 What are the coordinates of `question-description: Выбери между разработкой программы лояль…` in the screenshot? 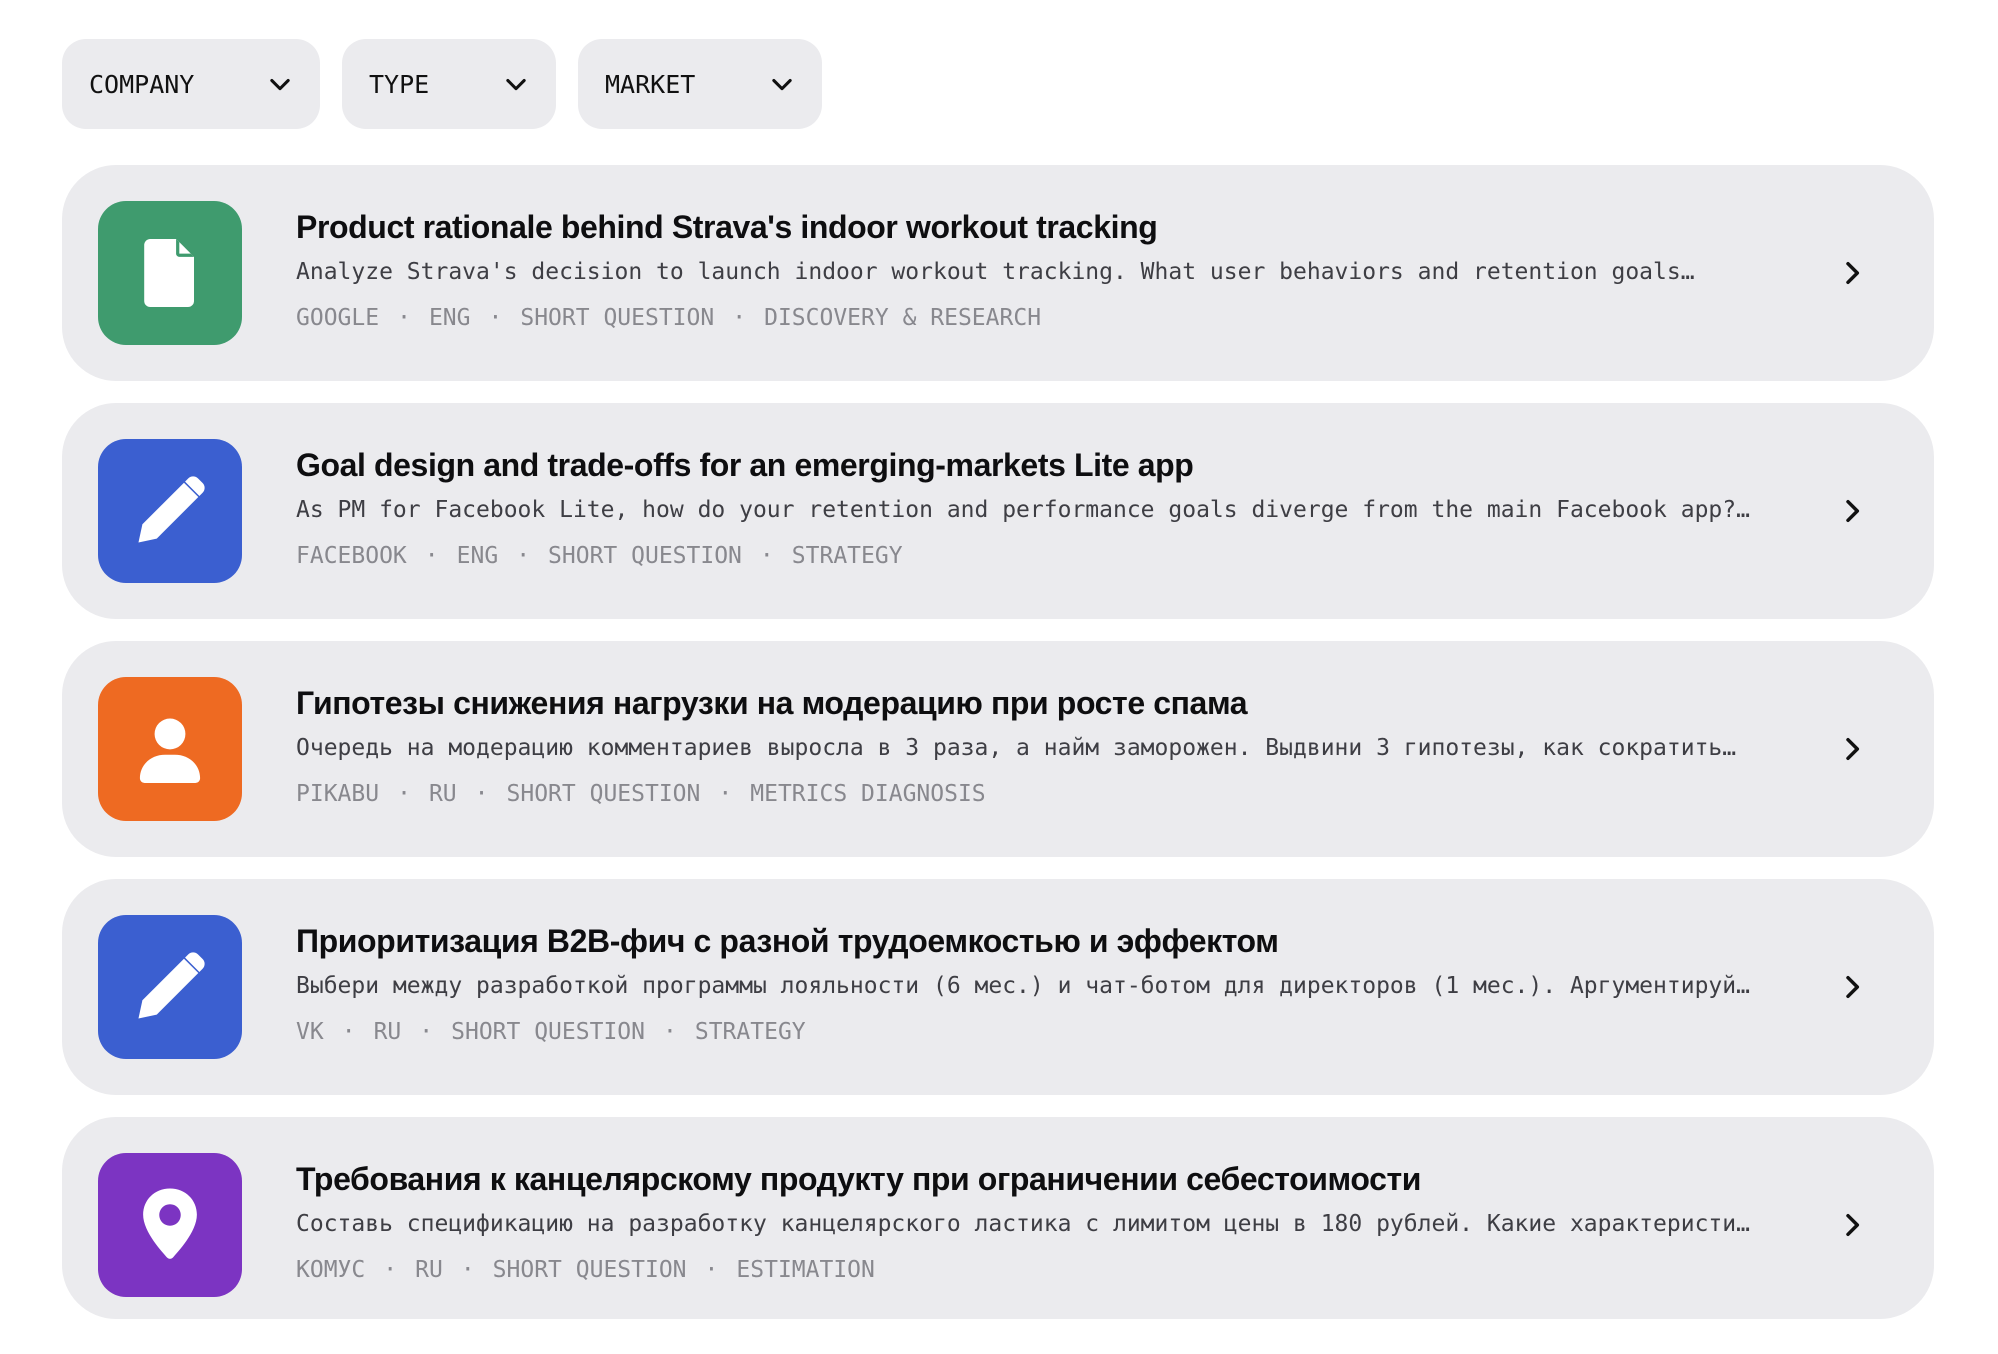 It's located at (1023, 986).